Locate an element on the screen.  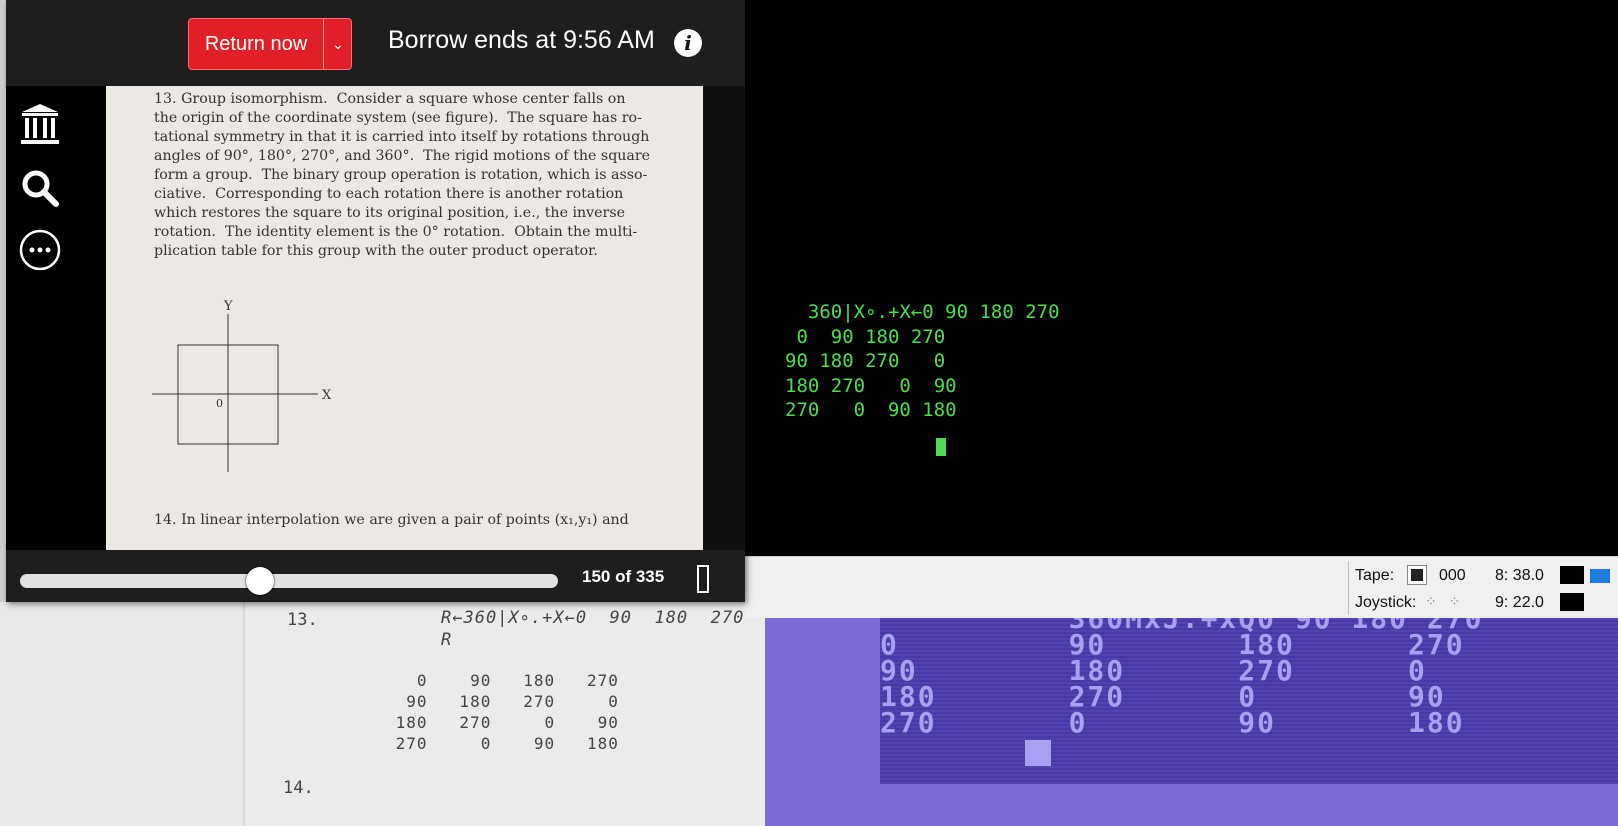
info-icon: i is located at coordinates (688, 43).